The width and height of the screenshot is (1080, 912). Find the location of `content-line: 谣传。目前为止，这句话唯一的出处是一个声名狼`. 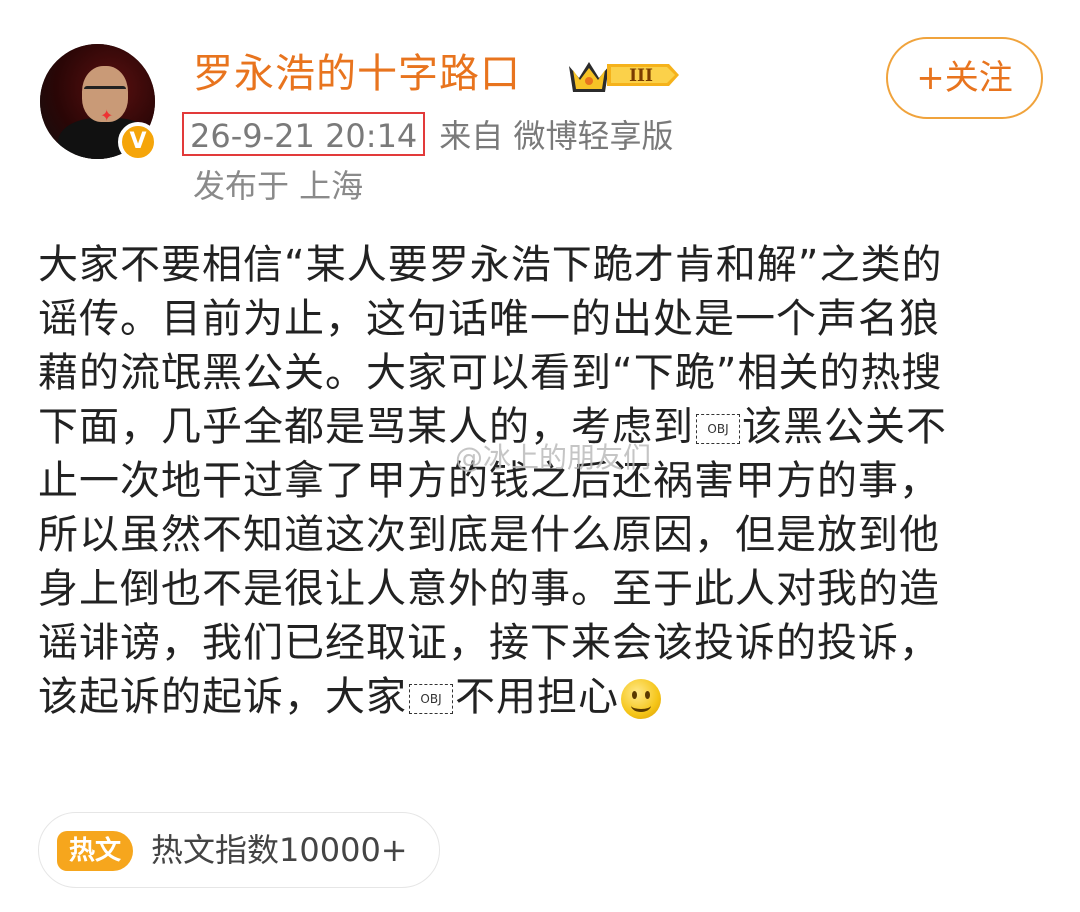

content-line: 谣传。目前为止，这句话唯一的出处是一个声名狼 is located at coordinates (489, 319).